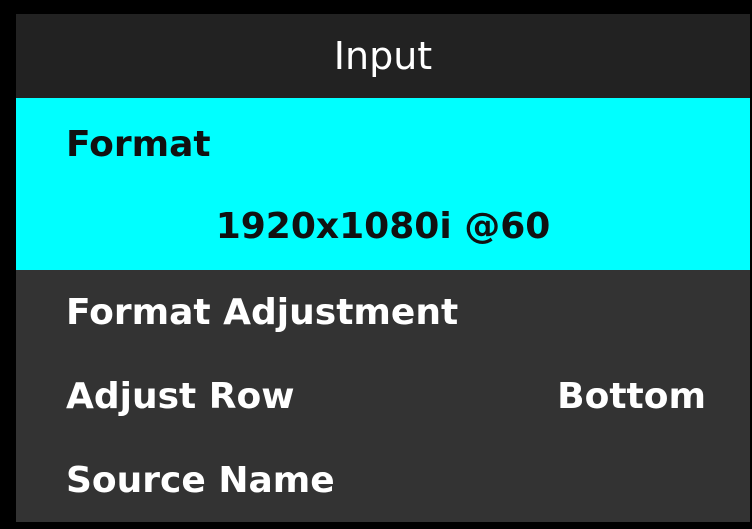 This screenshot has height=529, width=752. Describe the element at coordinates (262, 312) in the screenshot. I see `format-adjustment-label: Format Adjustment` at that location.